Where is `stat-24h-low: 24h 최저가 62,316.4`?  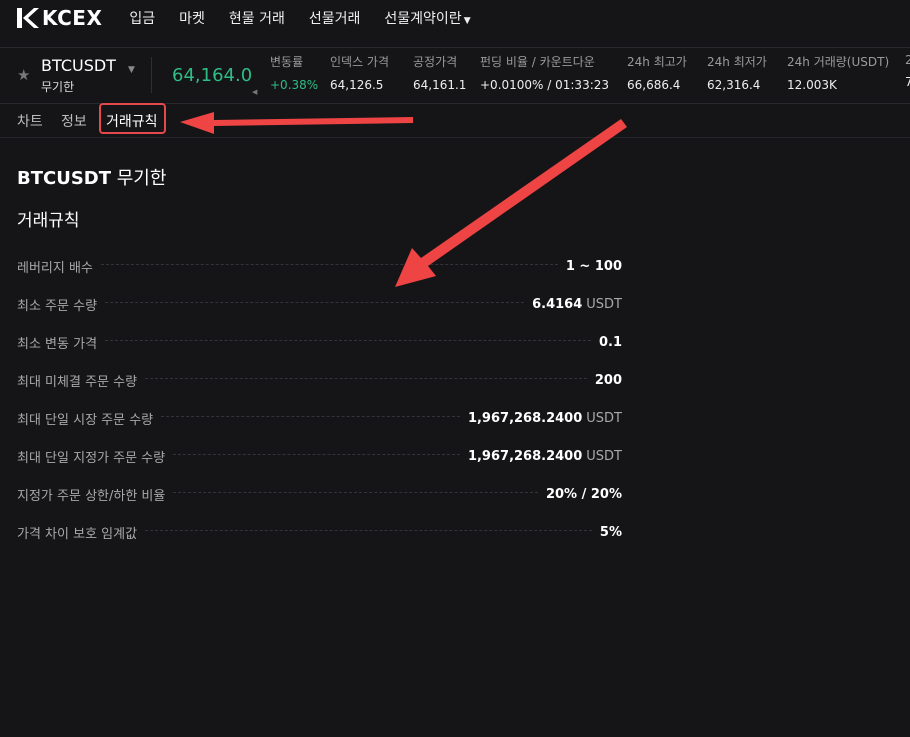
stat-24h-low: 24h 최저가 62,316.4 is located at coordinates (737, 72).